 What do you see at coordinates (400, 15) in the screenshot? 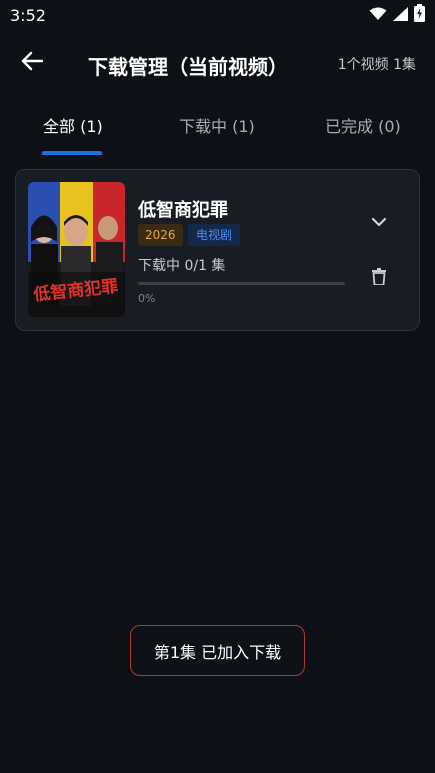
I see `cell-signal-icon` at bounding box center [400, 15].